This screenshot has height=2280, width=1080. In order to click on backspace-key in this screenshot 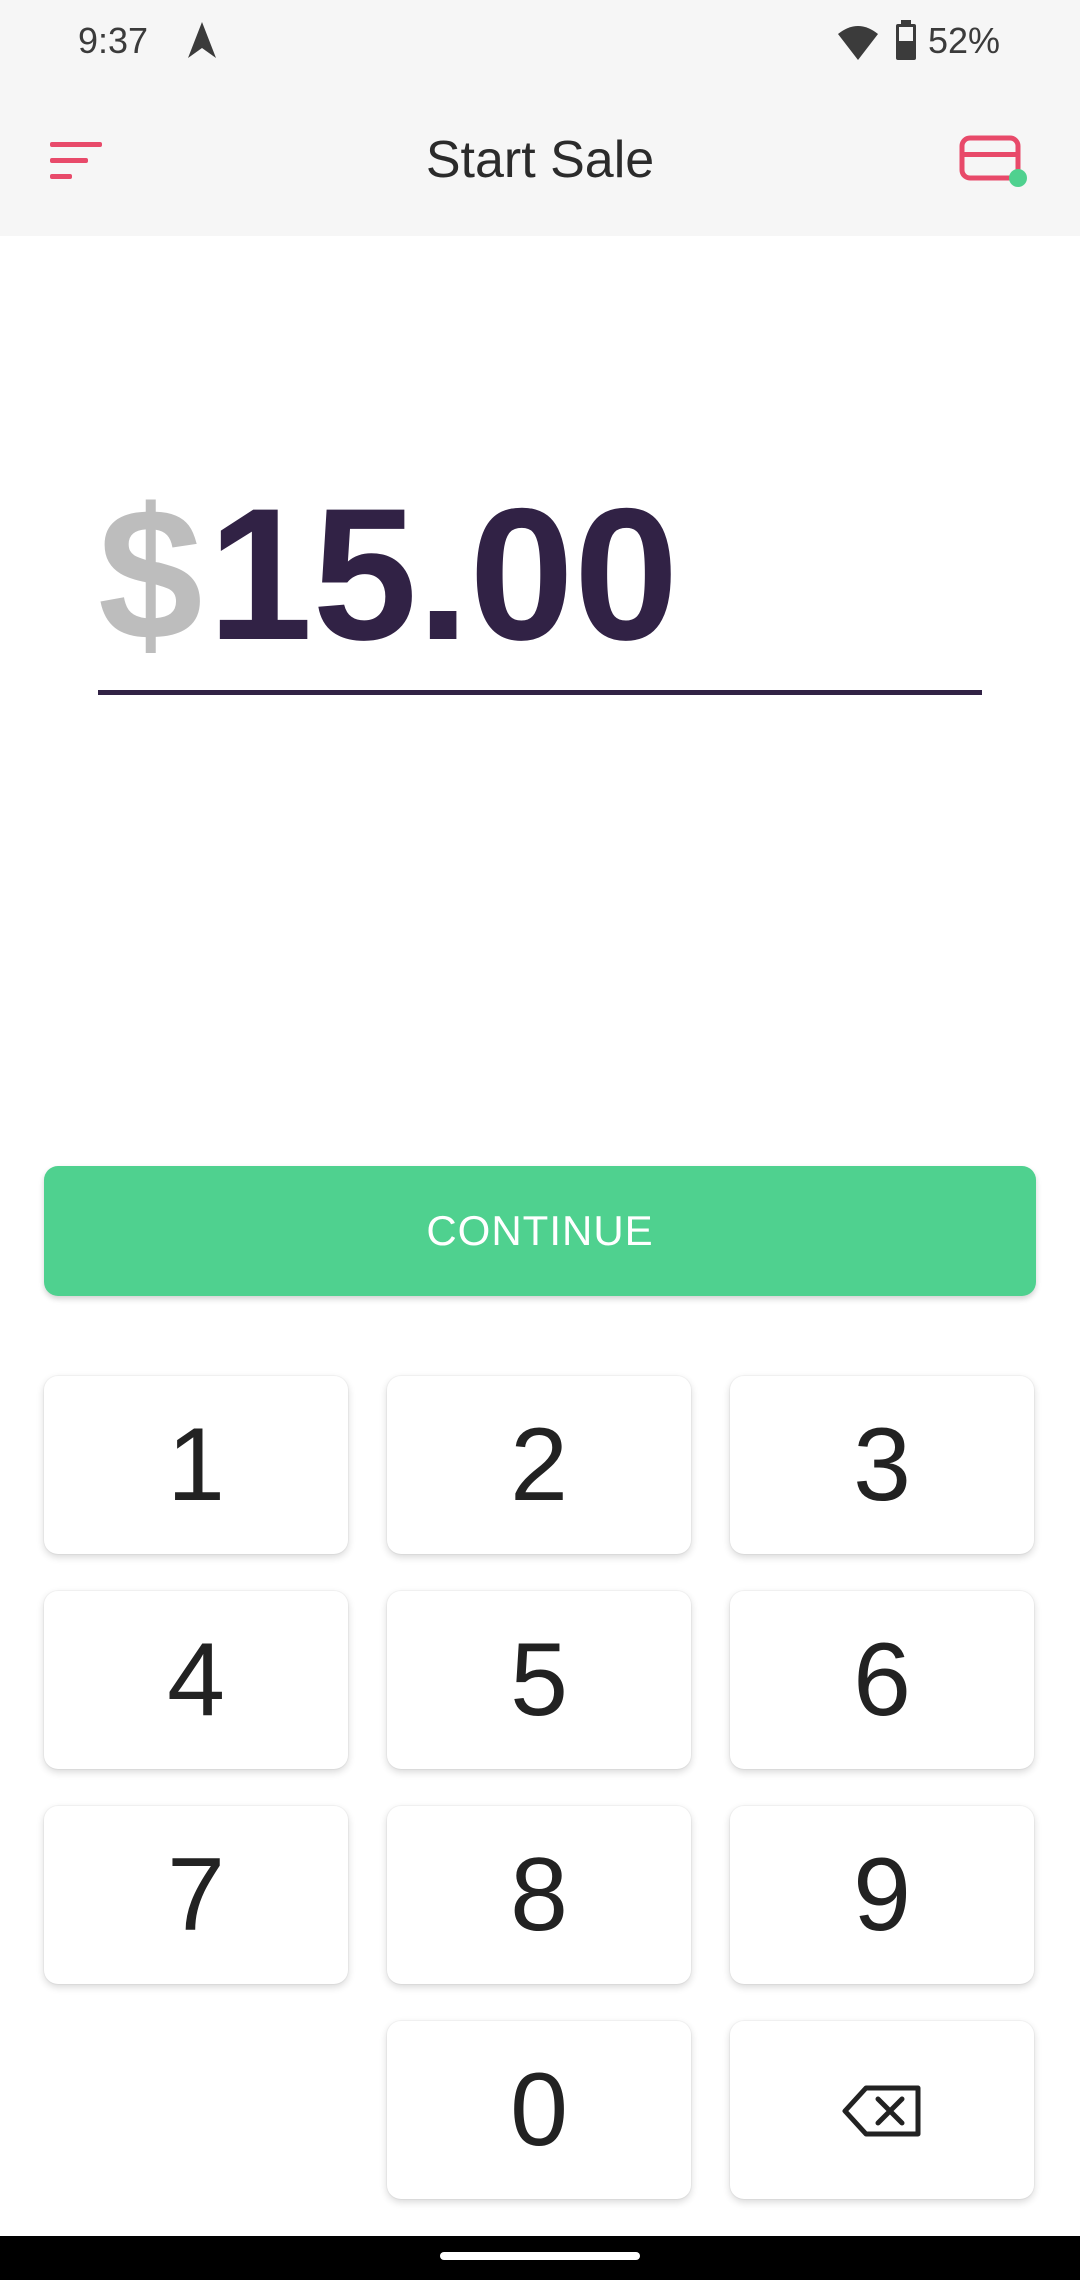, I will do `click(882, 2110)`.